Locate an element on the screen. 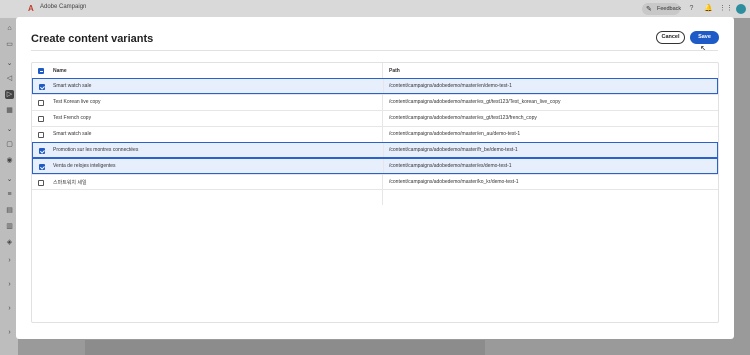  app-title: Adobe Campaign is located at coordinates (63, 7).